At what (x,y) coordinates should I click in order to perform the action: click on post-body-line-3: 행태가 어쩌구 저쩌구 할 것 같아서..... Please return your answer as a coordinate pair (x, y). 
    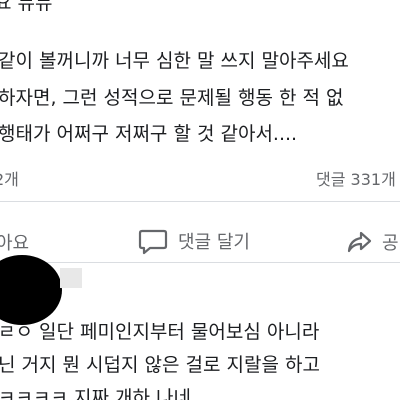
    Looking at the image, I should click on (149, 134).